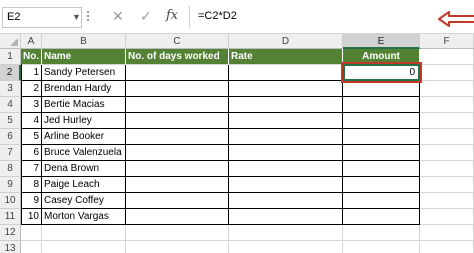  What do you see at coordinates (177, 217) in the screenshot?
I see `cell-c11` at bounding box center [177, 217].